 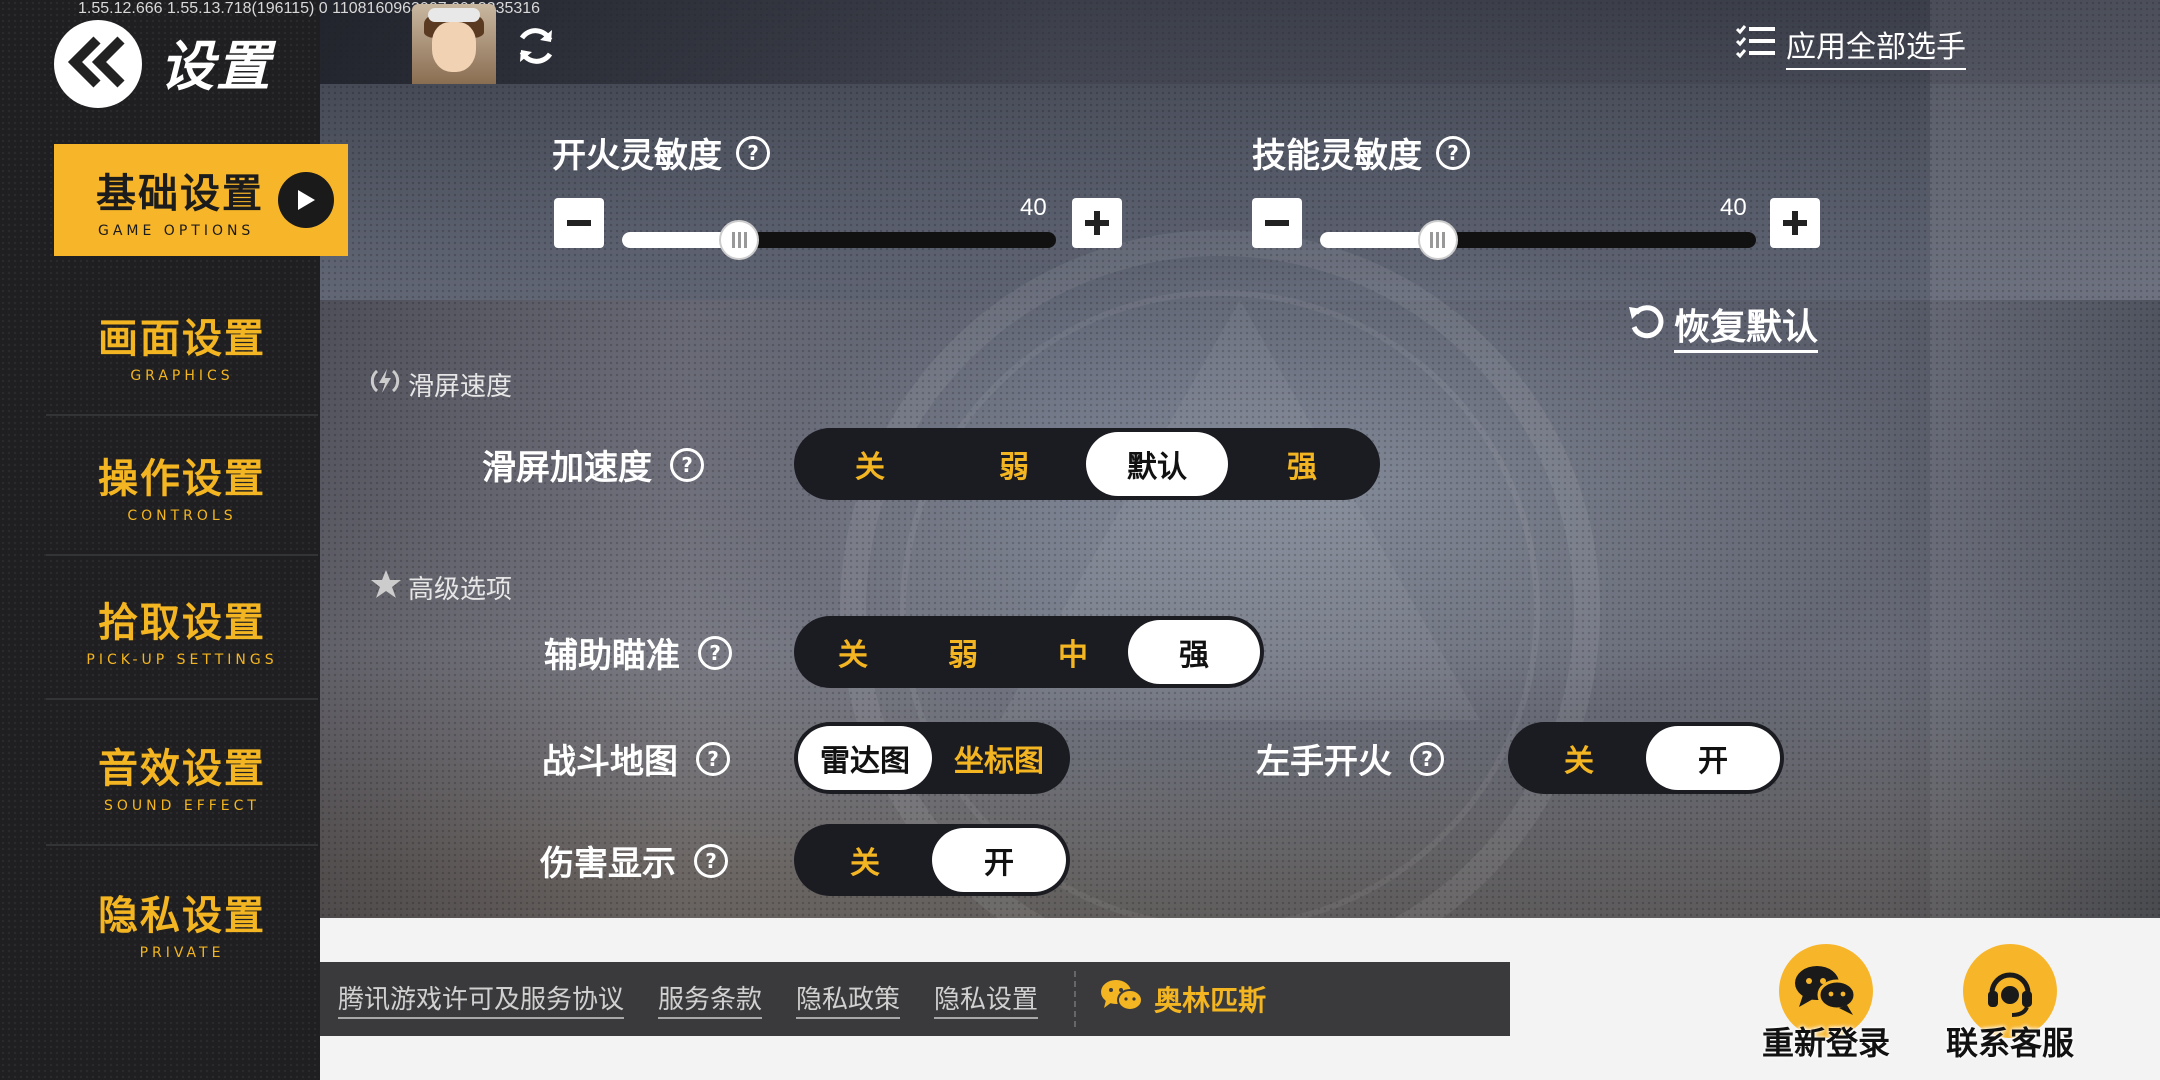 I want to click on skill-sensitivity-value: 40, so click(x=1733, y=207).